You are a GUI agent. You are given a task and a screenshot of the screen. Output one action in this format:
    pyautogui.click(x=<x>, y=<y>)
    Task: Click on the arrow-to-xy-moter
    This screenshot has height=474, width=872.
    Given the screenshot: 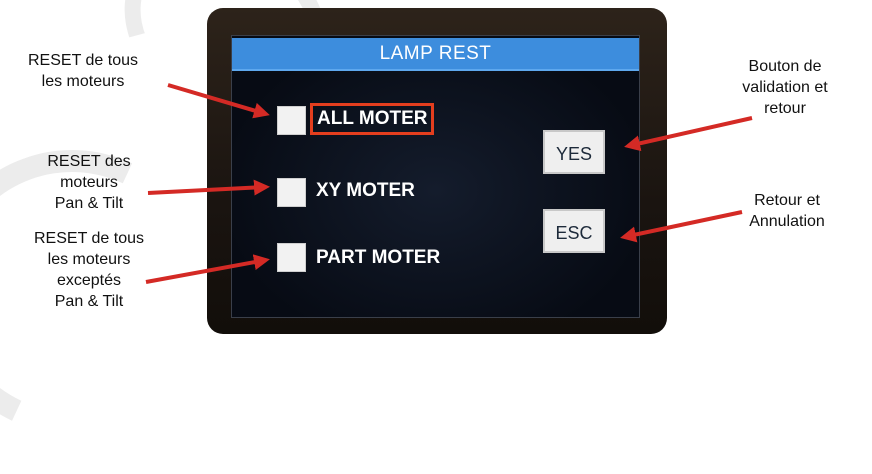 What is the action you would take?
    pyautogui.click(x=208, y=187)
    